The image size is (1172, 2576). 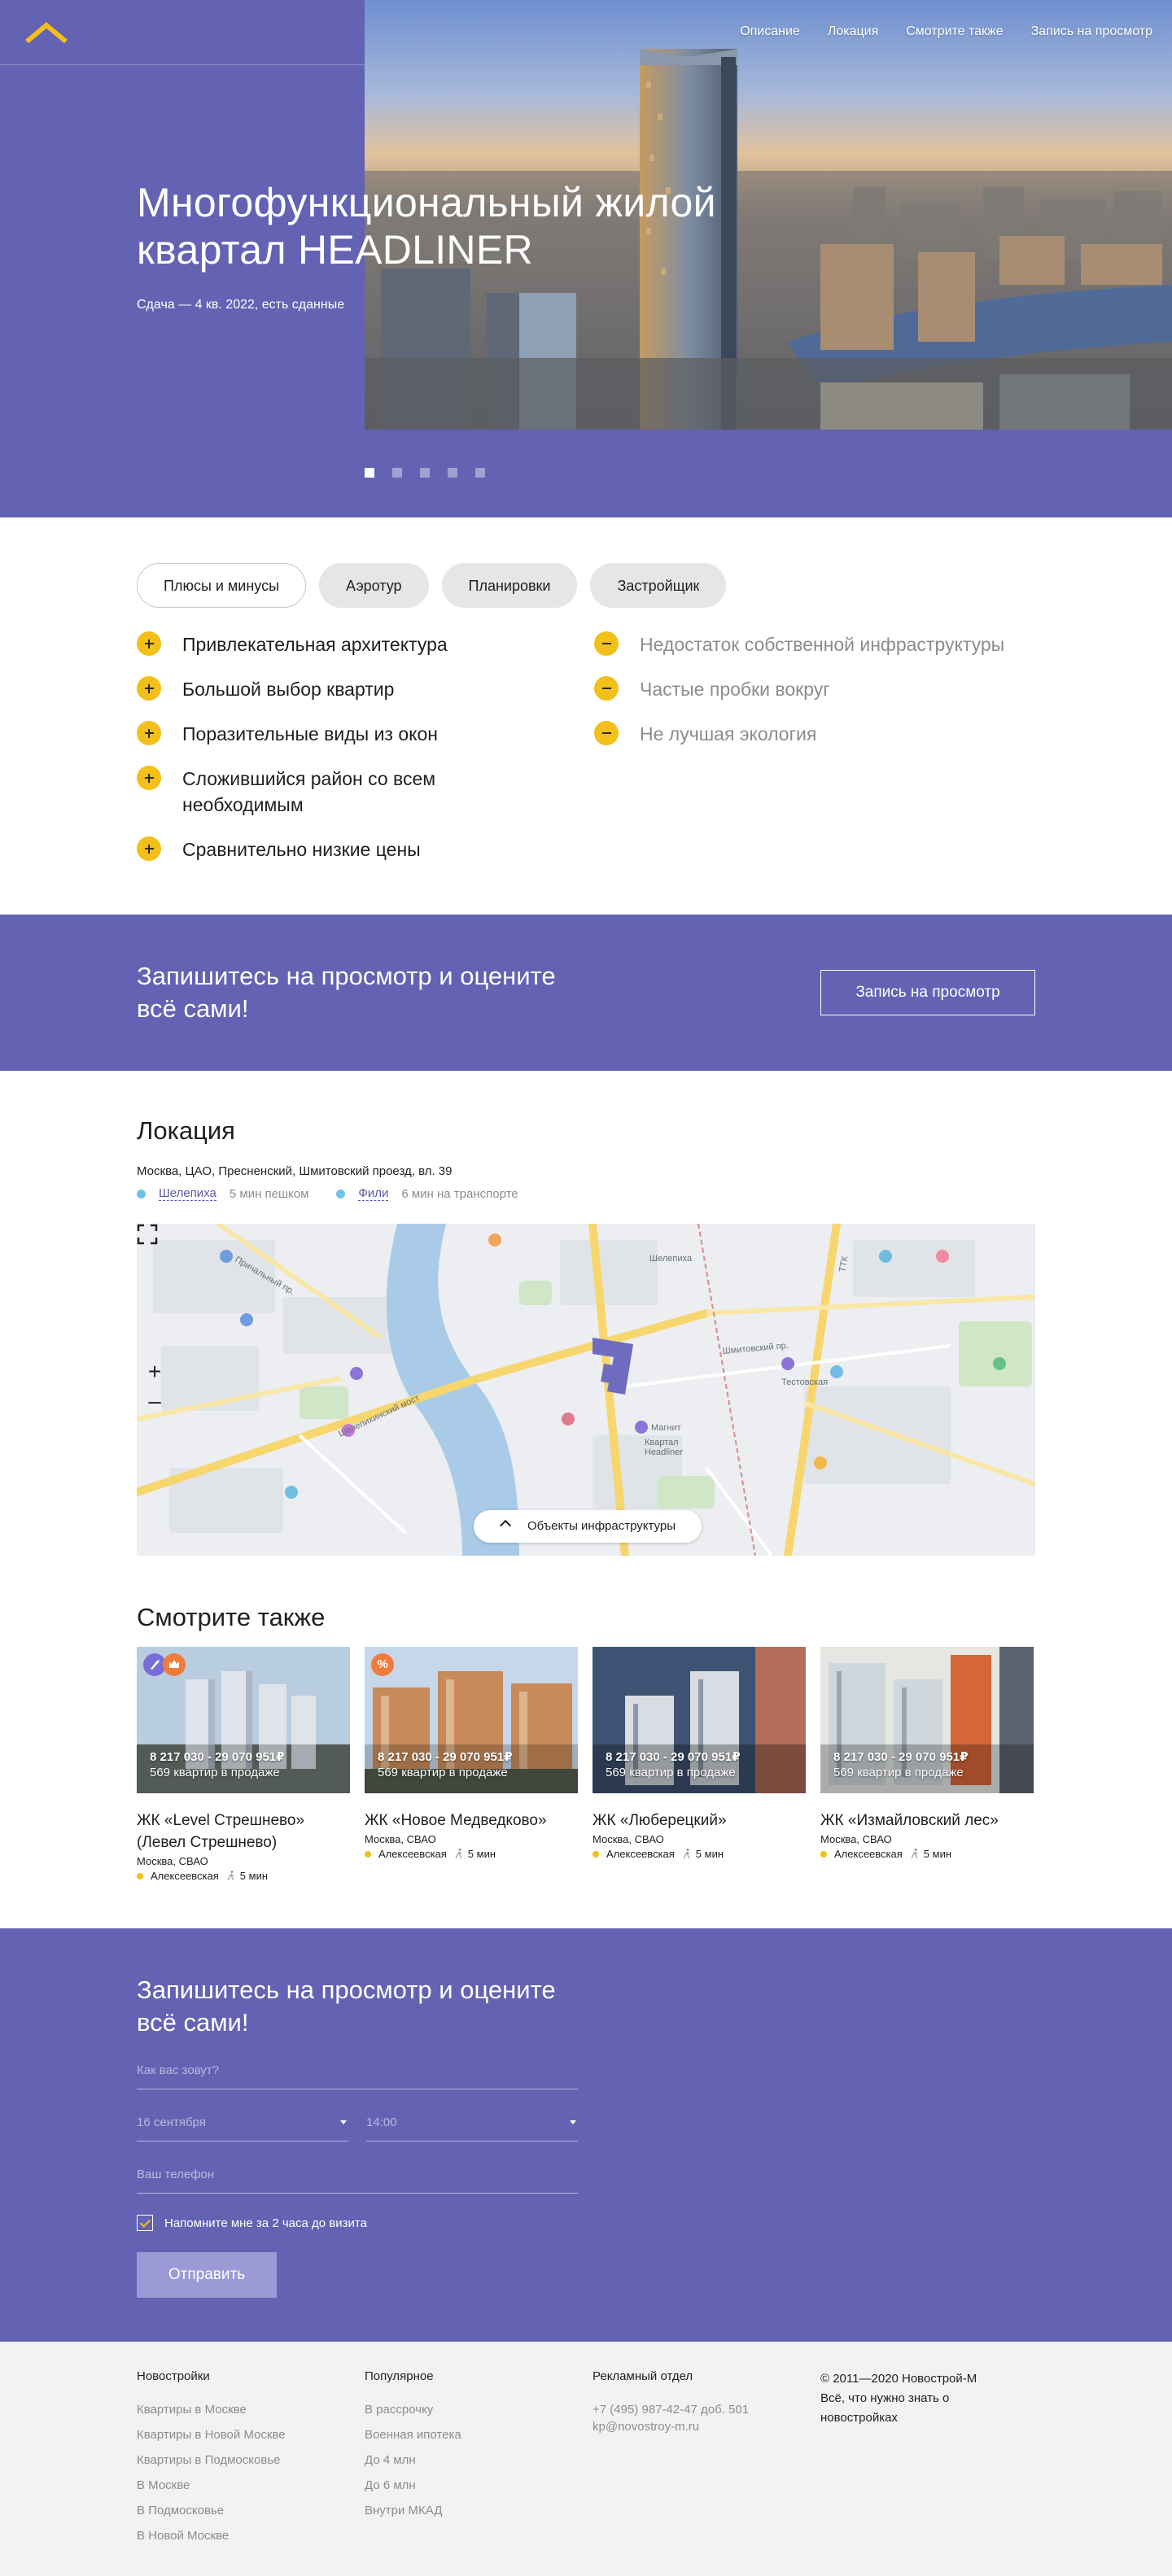 What do you see at coordinates (859, 2418) in the screenshot?
I see `tagline-line2: новостройках` at bounding box center [859, 2418].